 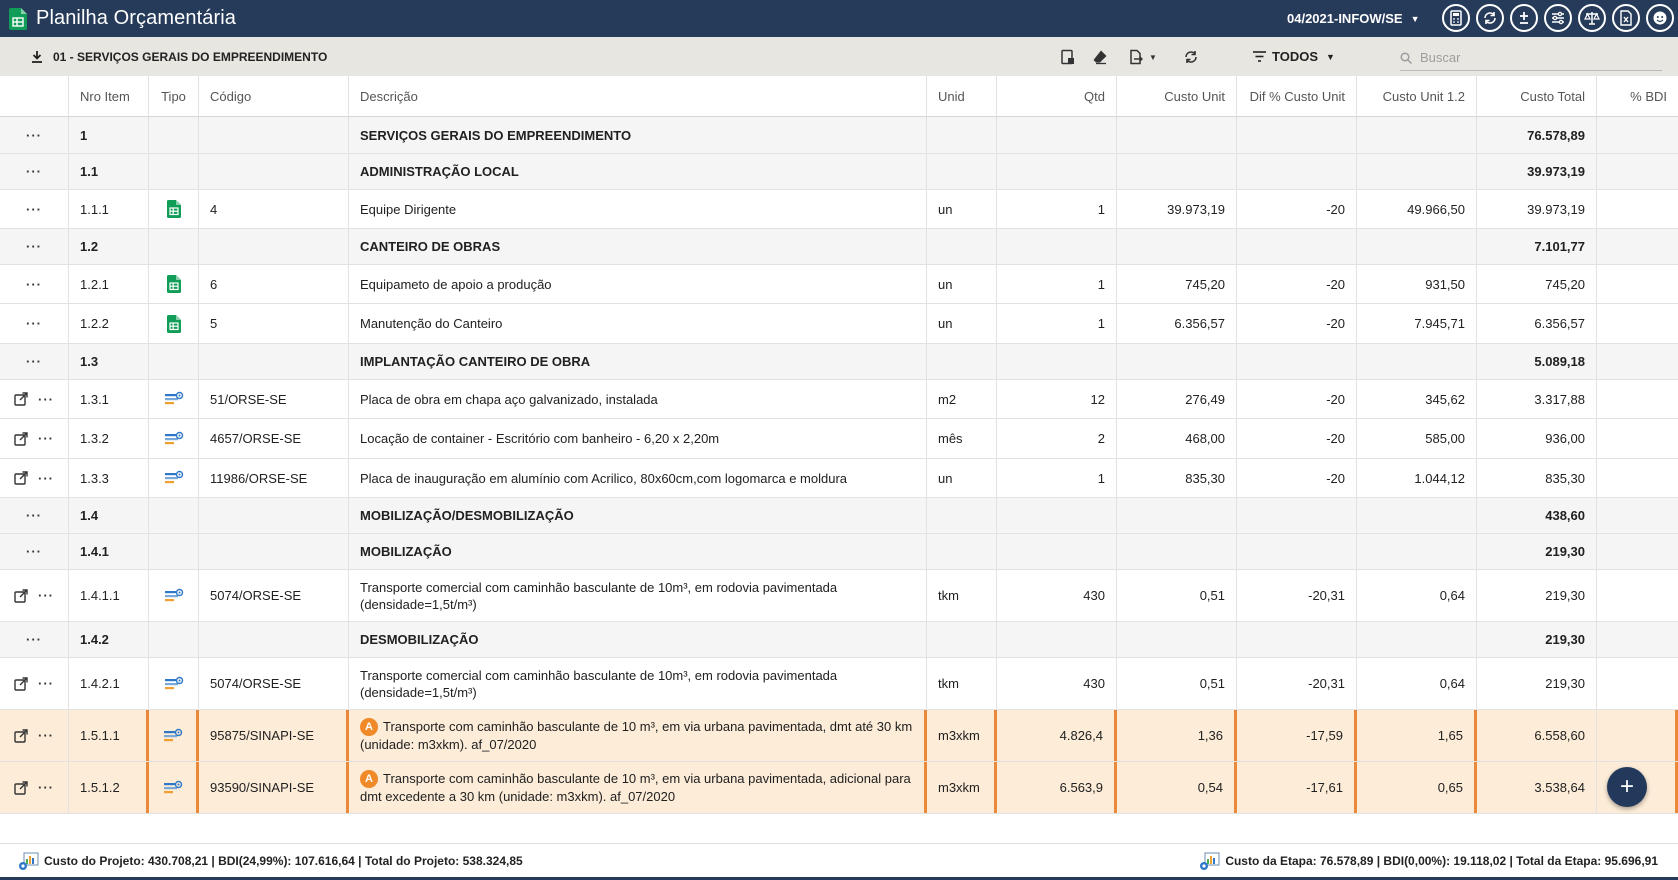 What do you see at coordinates (109, 96) in the screenshot?
I see `header-nro-item: Nro Item` at bounding box center [109, 96].